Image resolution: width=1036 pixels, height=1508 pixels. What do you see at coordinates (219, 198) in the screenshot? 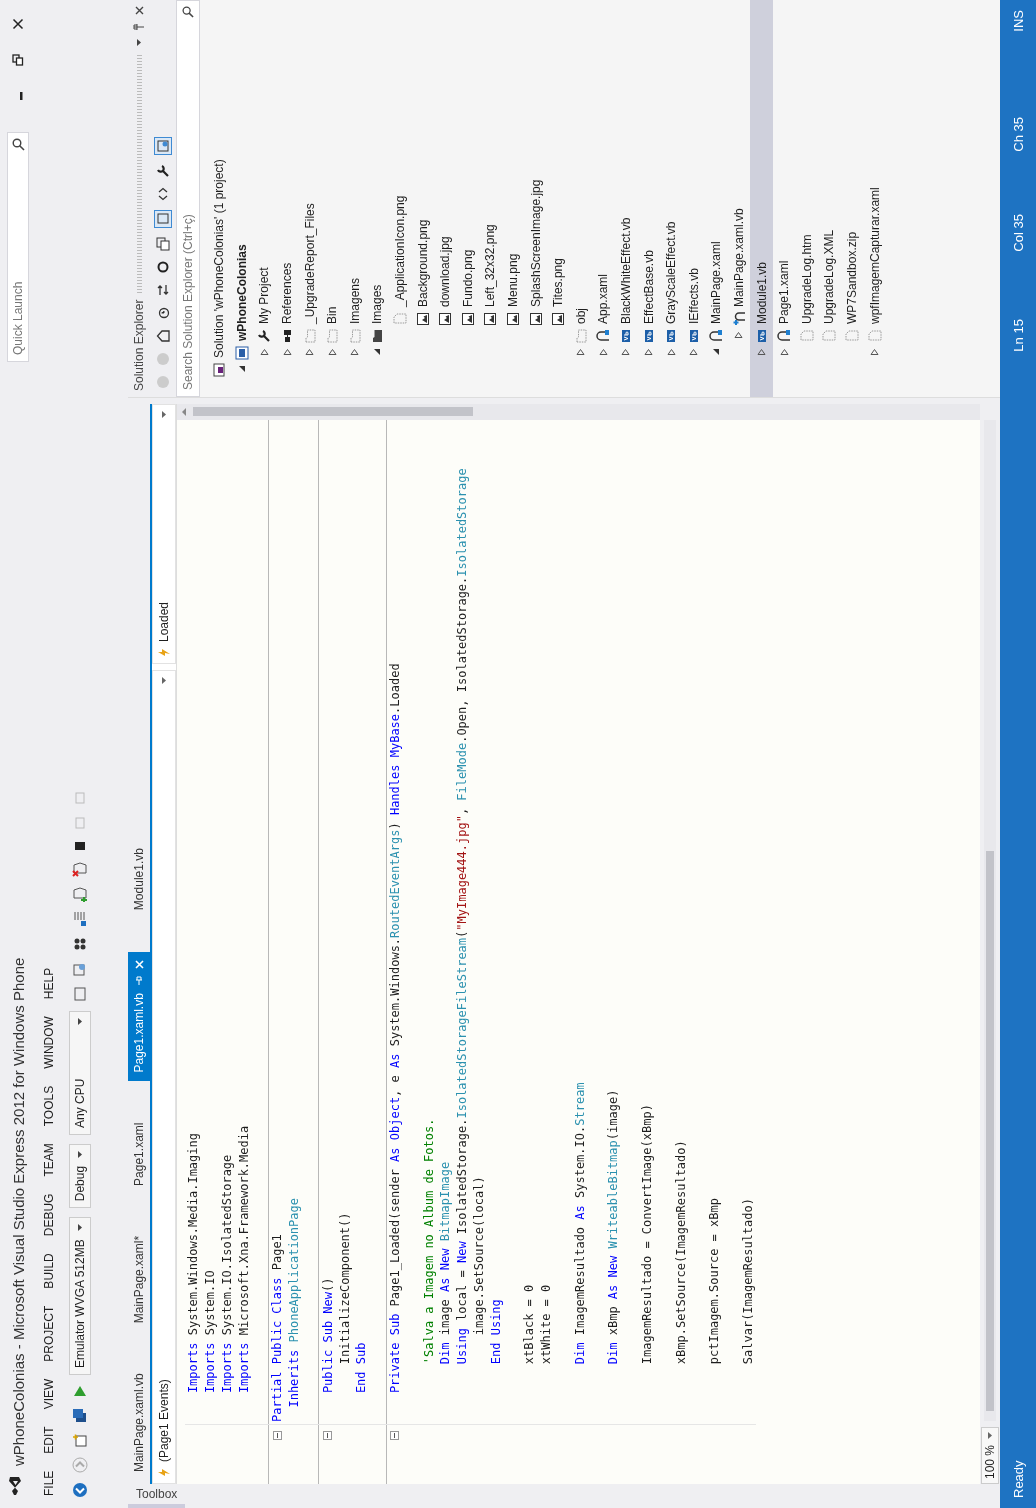
I see `tree-item: Solution 'wPhoneColonias' (1 project)` at bounding box center [219, 198].